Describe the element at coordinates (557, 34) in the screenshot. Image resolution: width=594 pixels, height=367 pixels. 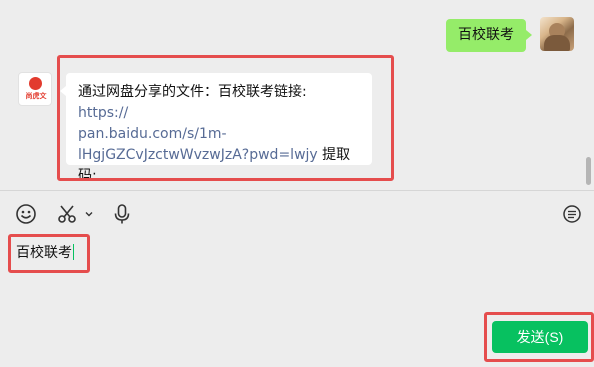
I see `self-avatar` at that location.